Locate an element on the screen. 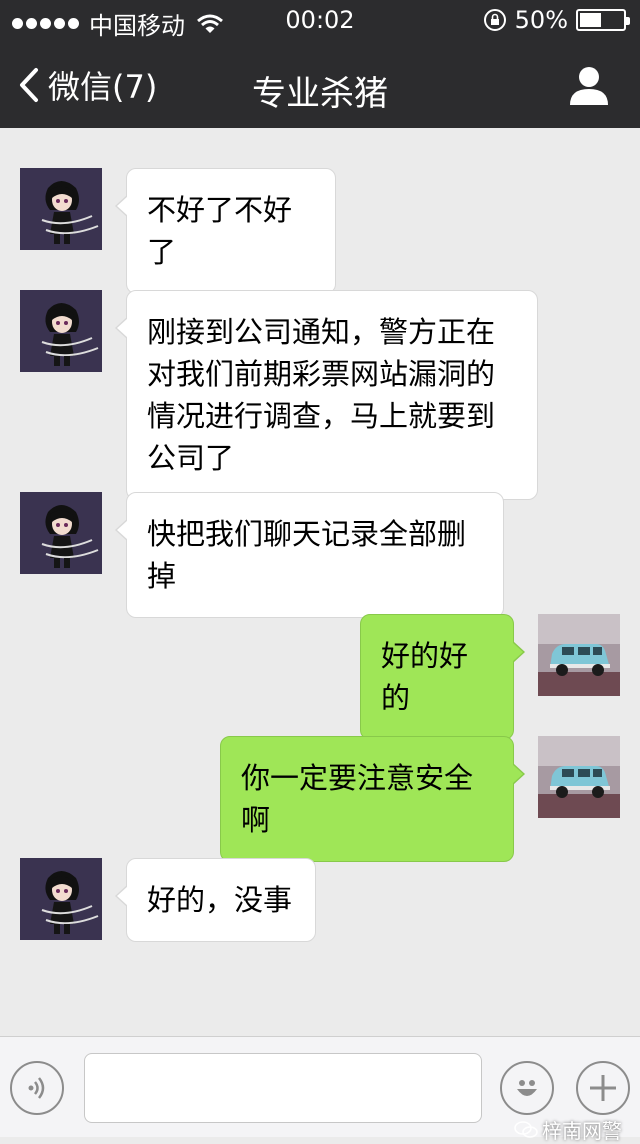 The width and height of the screenshot is (640, 1144). battery-icon is located at coordinates (603, 20).